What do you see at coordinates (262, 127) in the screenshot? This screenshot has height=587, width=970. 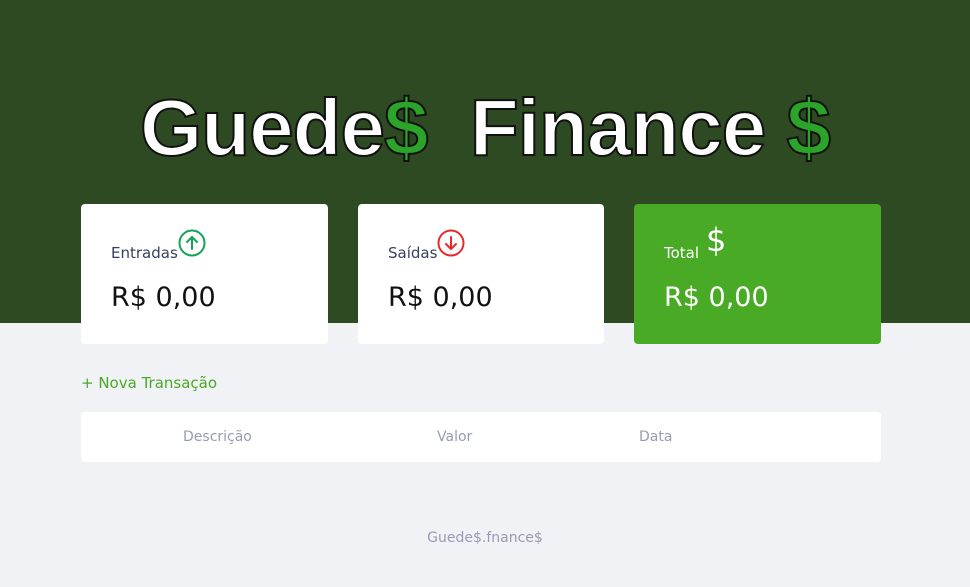 I see `logo-word-1: Guede` at bounding box center [262, 127].